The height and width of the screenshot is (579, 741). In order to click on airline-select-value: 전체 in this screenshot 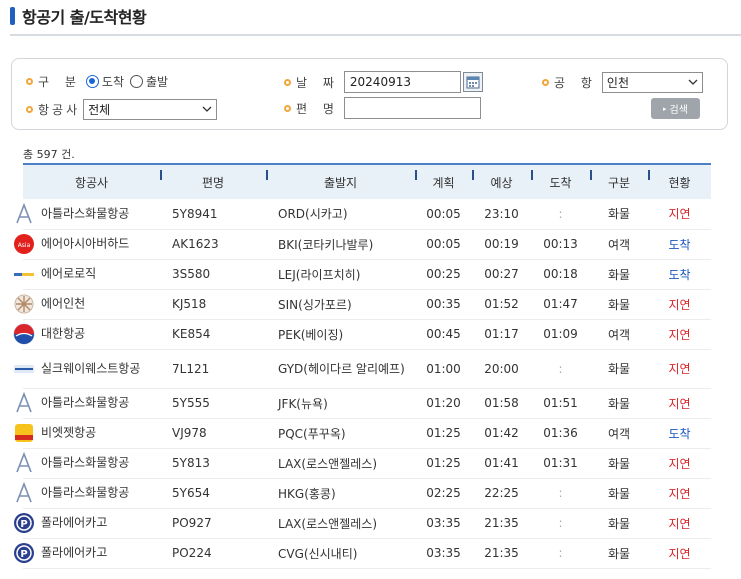, I will do `click(99, 110)`.